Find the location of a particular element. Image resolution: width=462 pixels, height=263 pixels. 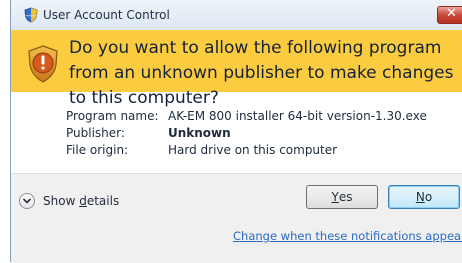

title-bar: User Account Control ✕ is located at coordinates (236, 15).